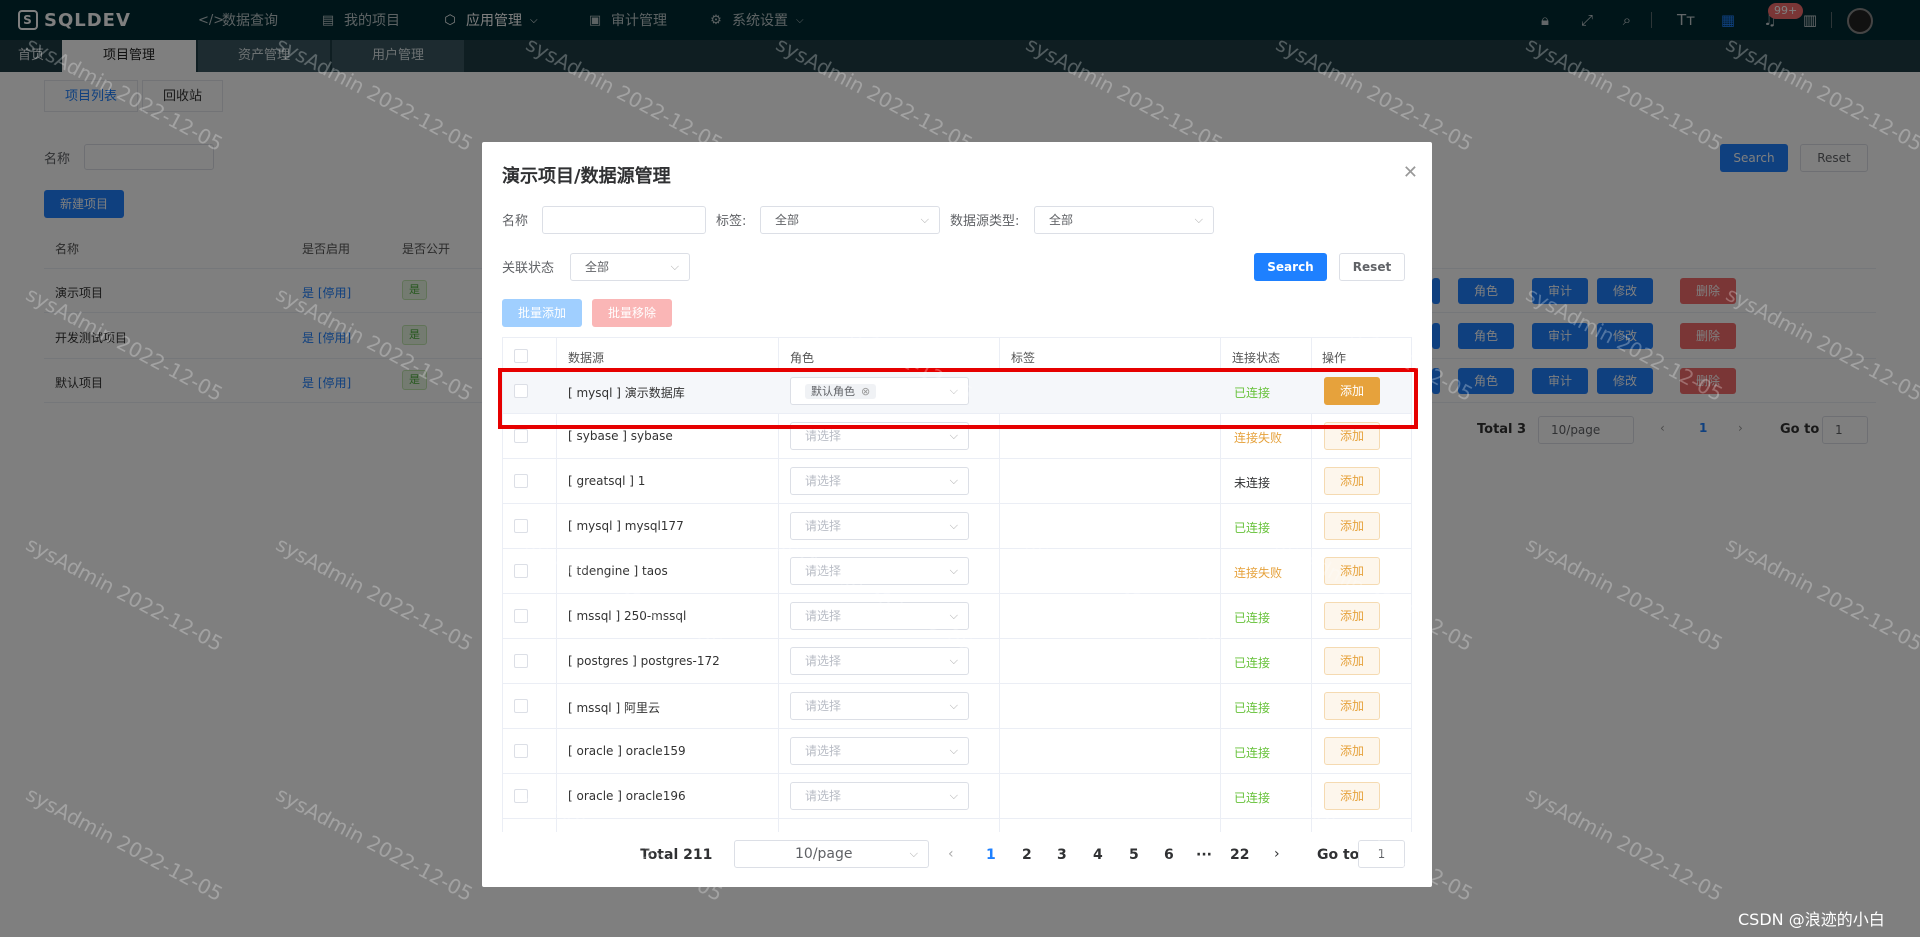 The width and height of the screenshot is (1920, 937). Describe the element at coordinates (802, 358) in the screenshot. I see `col-header-role: 角色` at that location.